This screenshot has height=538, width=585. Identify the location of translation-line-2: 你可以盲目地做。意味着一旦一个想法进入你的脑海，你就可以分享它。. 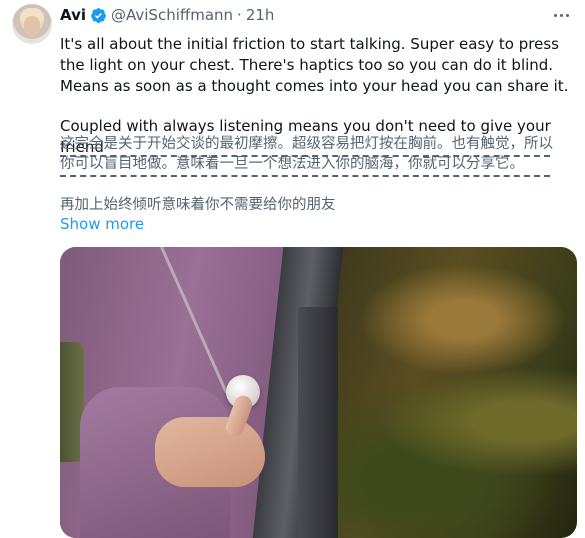
(305, 165).